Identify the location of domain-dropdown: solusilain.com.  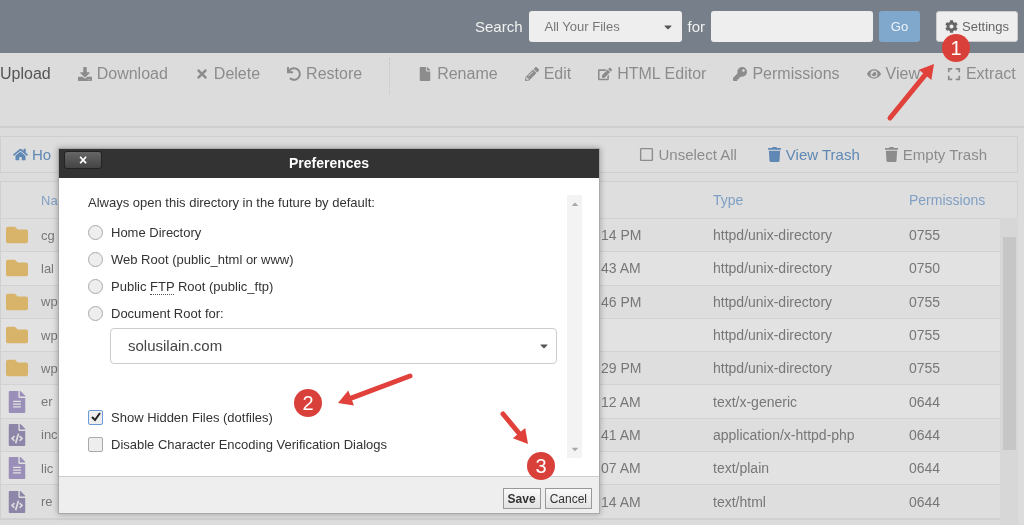
(333, 345).